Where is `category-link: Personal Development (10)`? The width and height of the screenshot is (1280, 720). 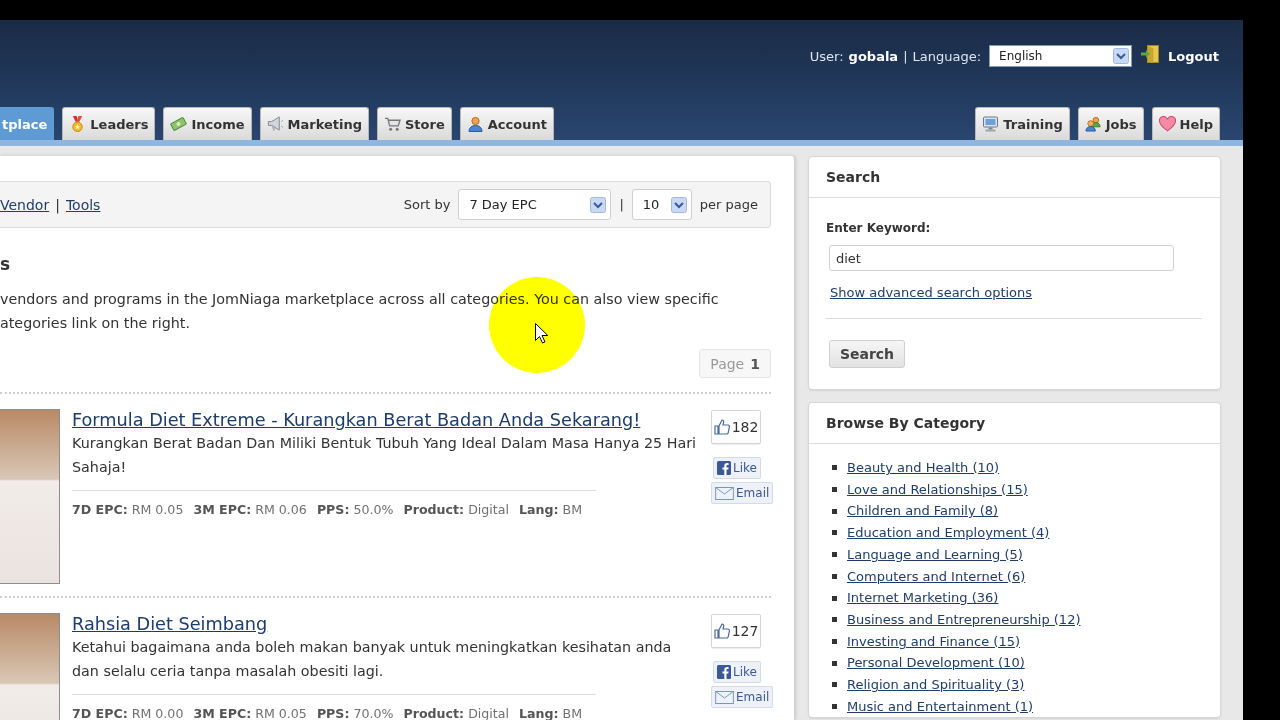
category-link: Personal Development (10) is located at coordinates (936, 663).